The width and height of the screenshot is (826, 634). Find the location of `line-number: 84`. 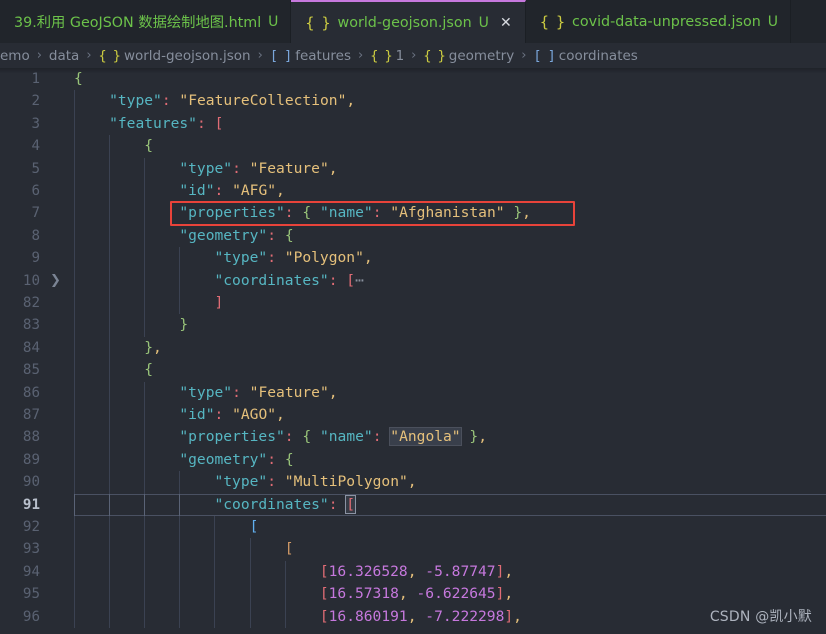

line-number: 84 is located at coordinates (31, 347).